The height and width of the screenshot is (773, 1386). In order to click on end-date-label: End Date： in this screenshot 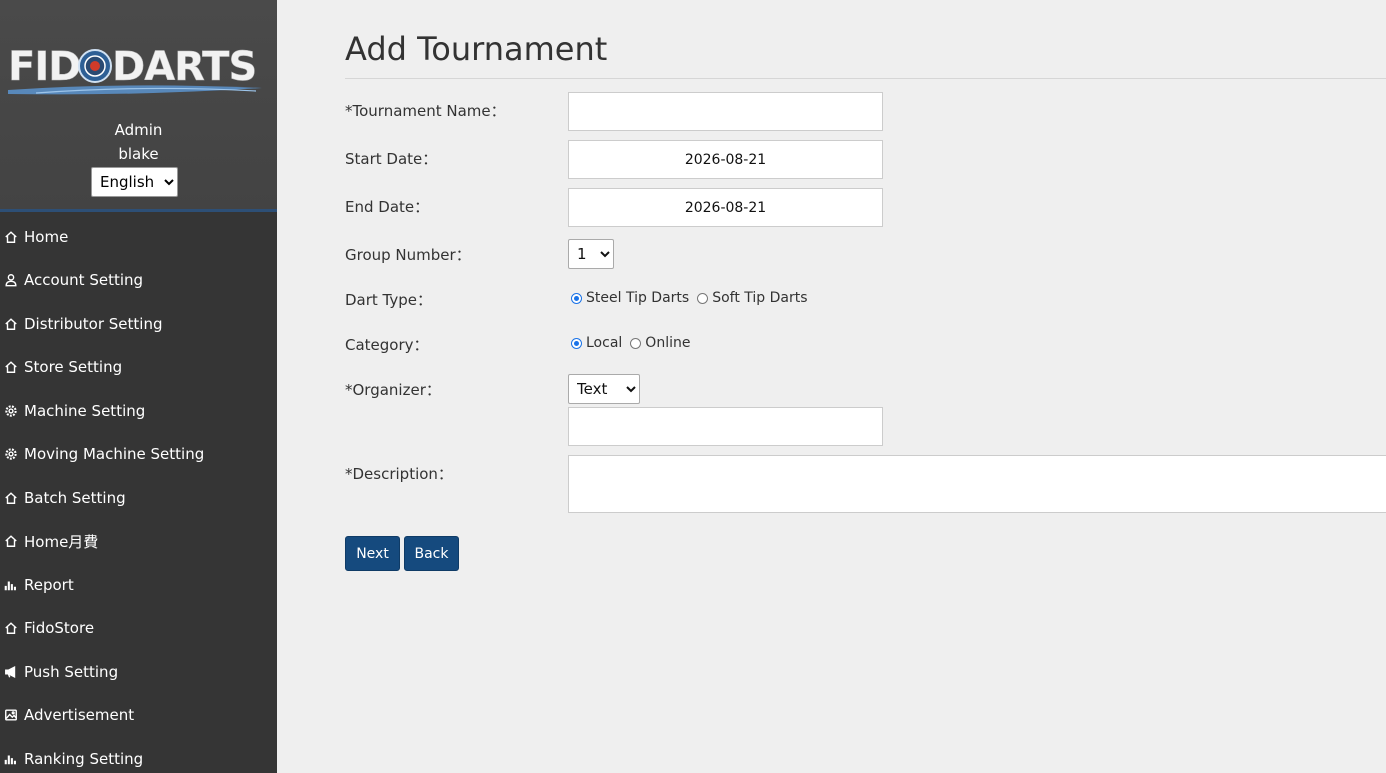, I will do `click(387, 207)`.